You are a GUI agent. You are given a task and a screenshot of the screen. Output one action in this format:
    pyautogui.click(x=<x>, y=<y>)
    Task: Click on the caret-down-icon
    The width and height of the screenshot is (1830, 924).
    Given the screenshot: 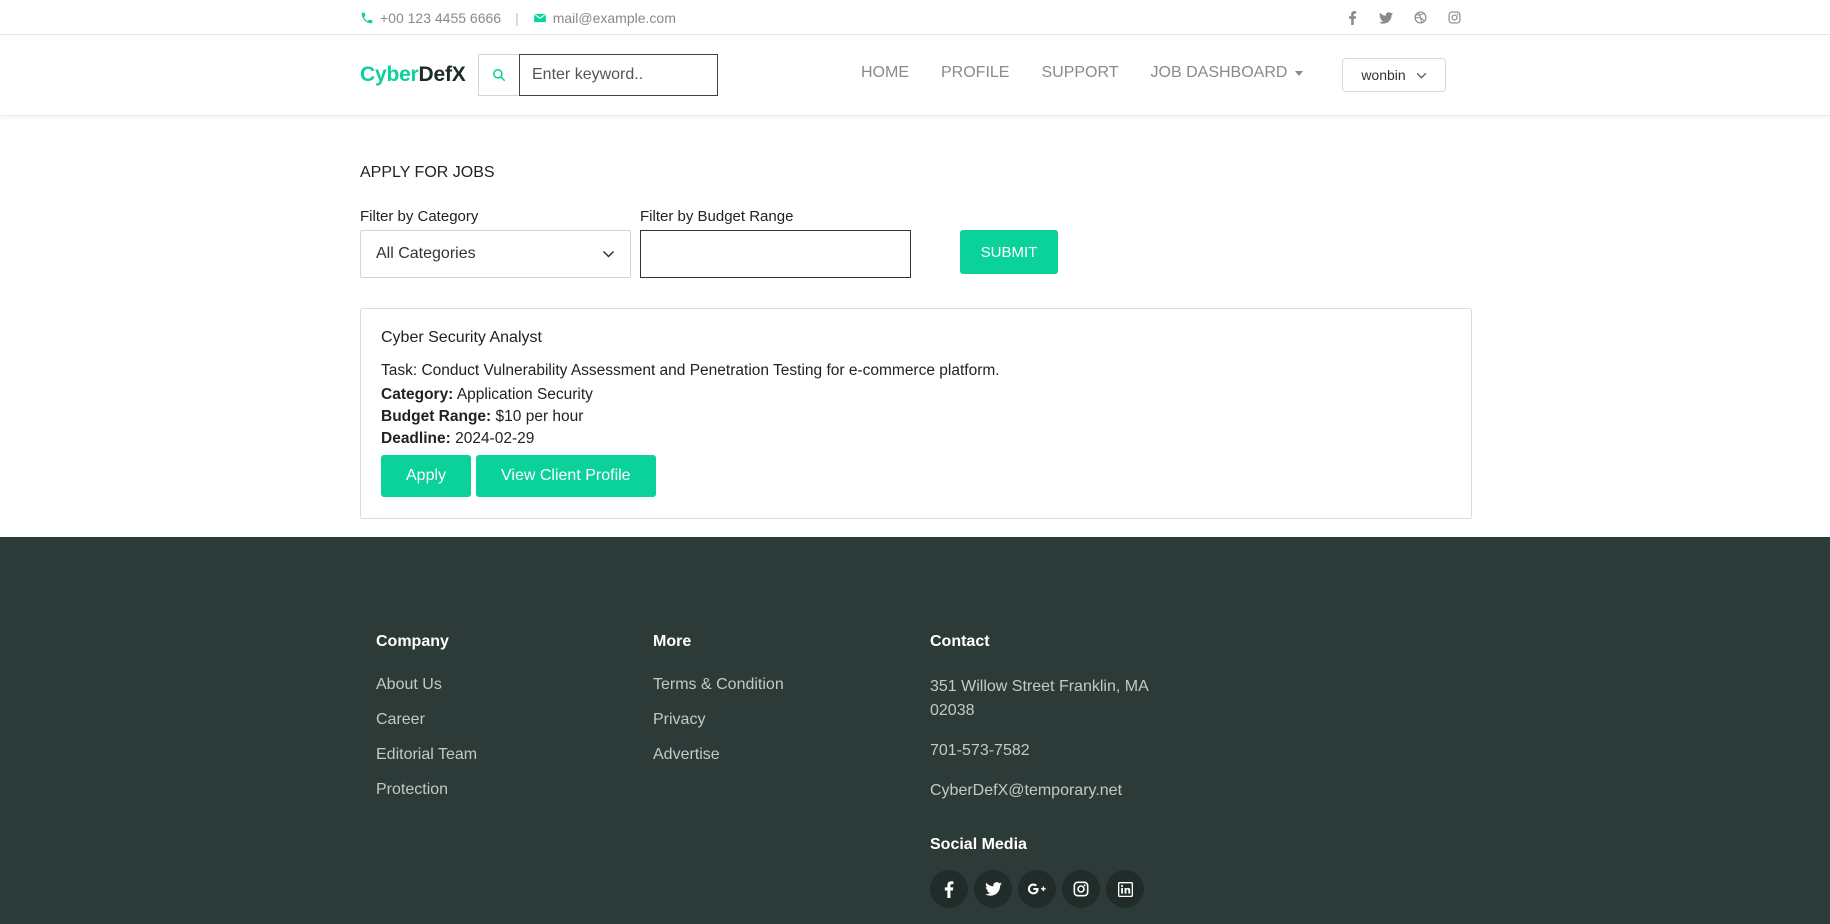 What is the action you would take?
    pyautogui.click(x=1299, y=73)
    